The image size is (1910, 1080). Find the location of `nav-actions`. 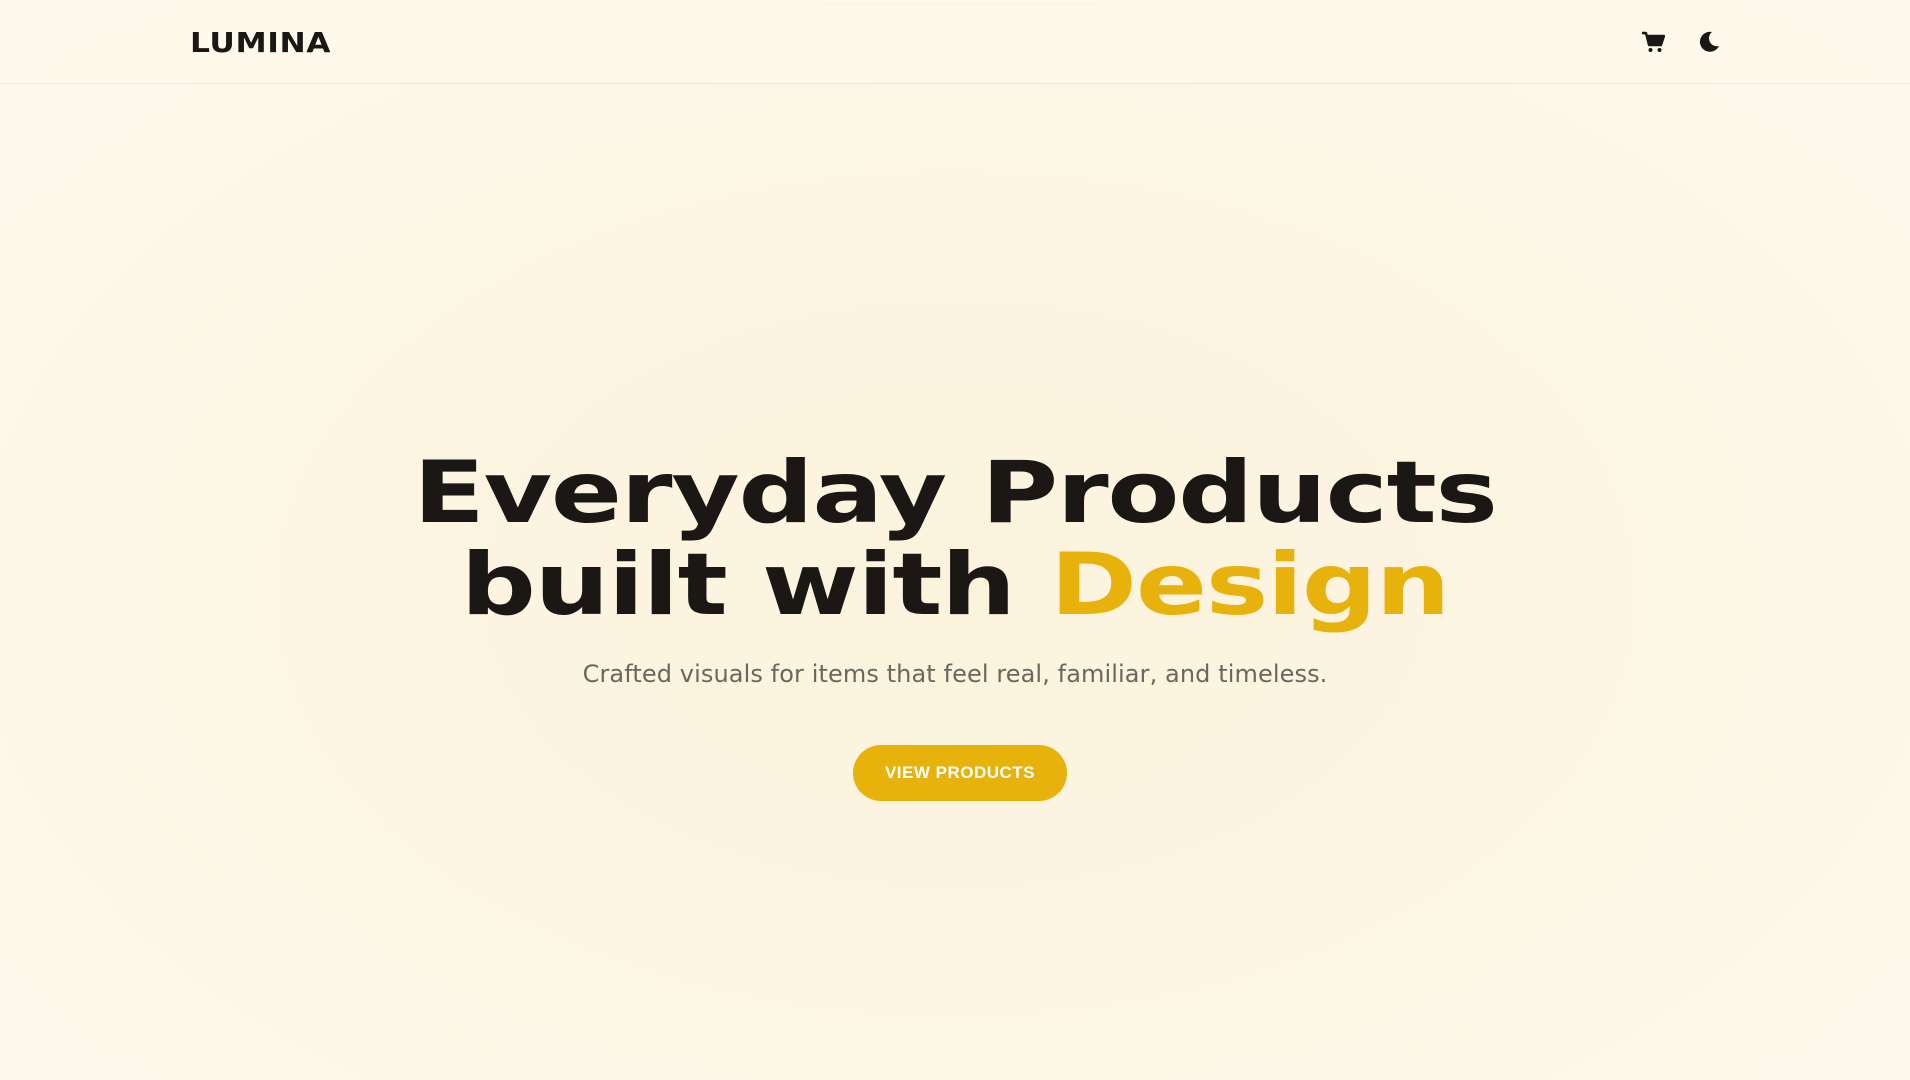

nav-actions is located at coordinates (1681, 42).